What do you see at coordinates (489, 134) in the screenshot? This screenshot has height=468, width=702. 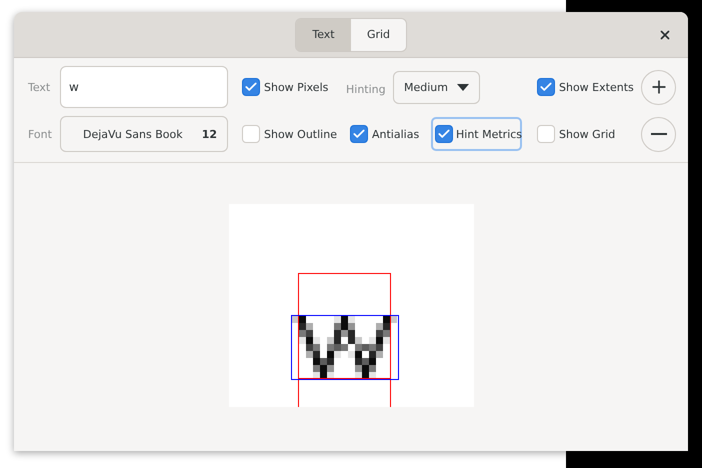 I see `toggle-label: Hint Metrics` at bounding box center [489, 134].